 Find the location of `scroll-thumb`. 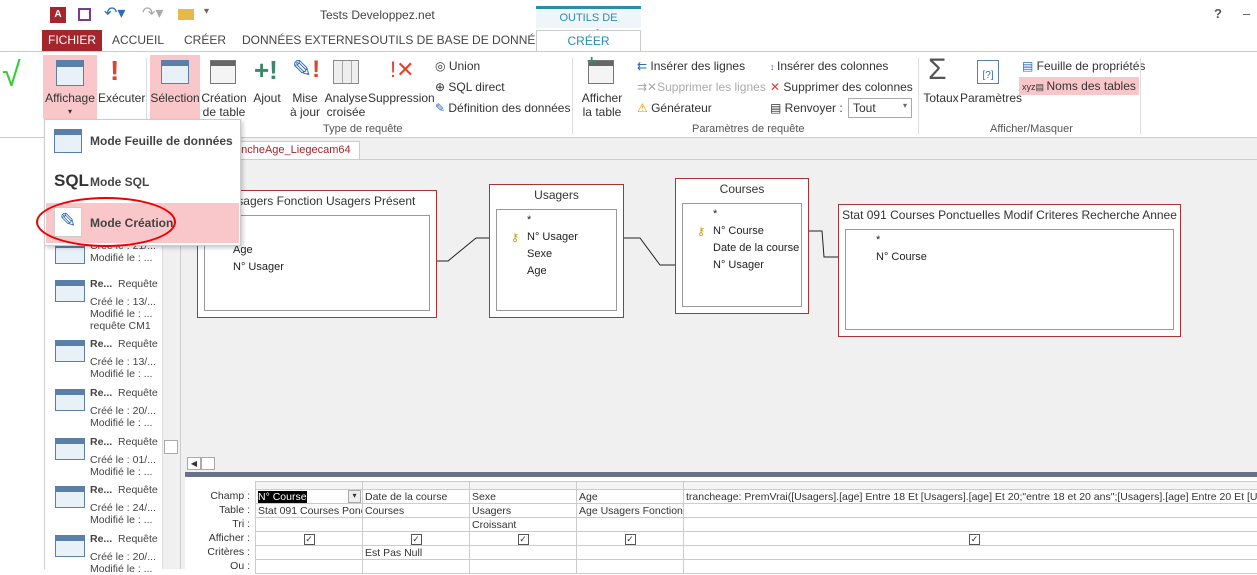

scroll-thumb is located at coordinates (208, 463).